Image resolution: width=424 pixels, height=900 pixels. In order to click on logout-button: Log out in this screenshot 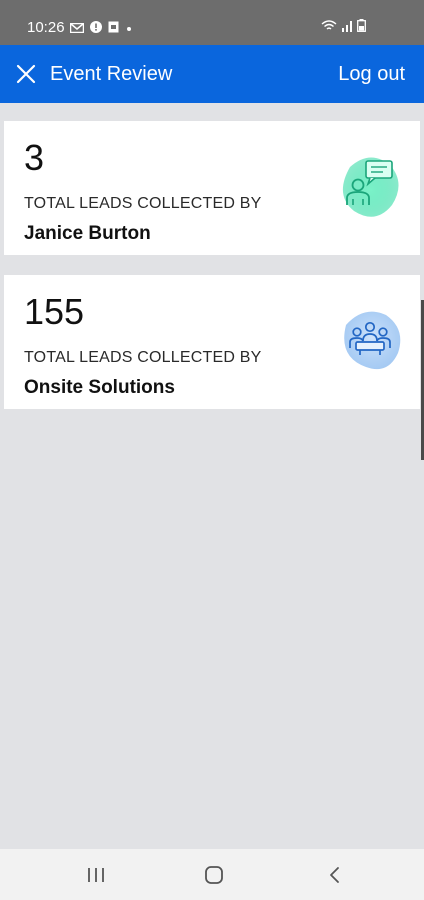, I will do `click(371, 74)`.